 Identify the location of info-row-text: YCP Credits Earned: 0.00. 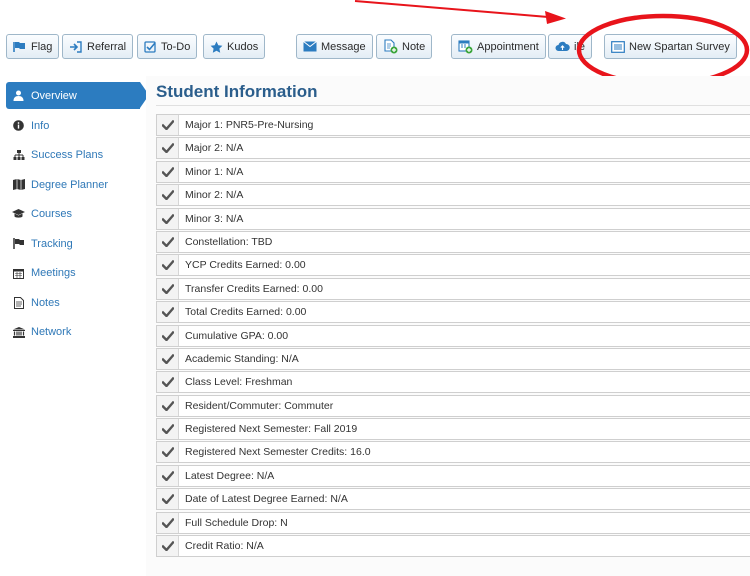
(245, 265).